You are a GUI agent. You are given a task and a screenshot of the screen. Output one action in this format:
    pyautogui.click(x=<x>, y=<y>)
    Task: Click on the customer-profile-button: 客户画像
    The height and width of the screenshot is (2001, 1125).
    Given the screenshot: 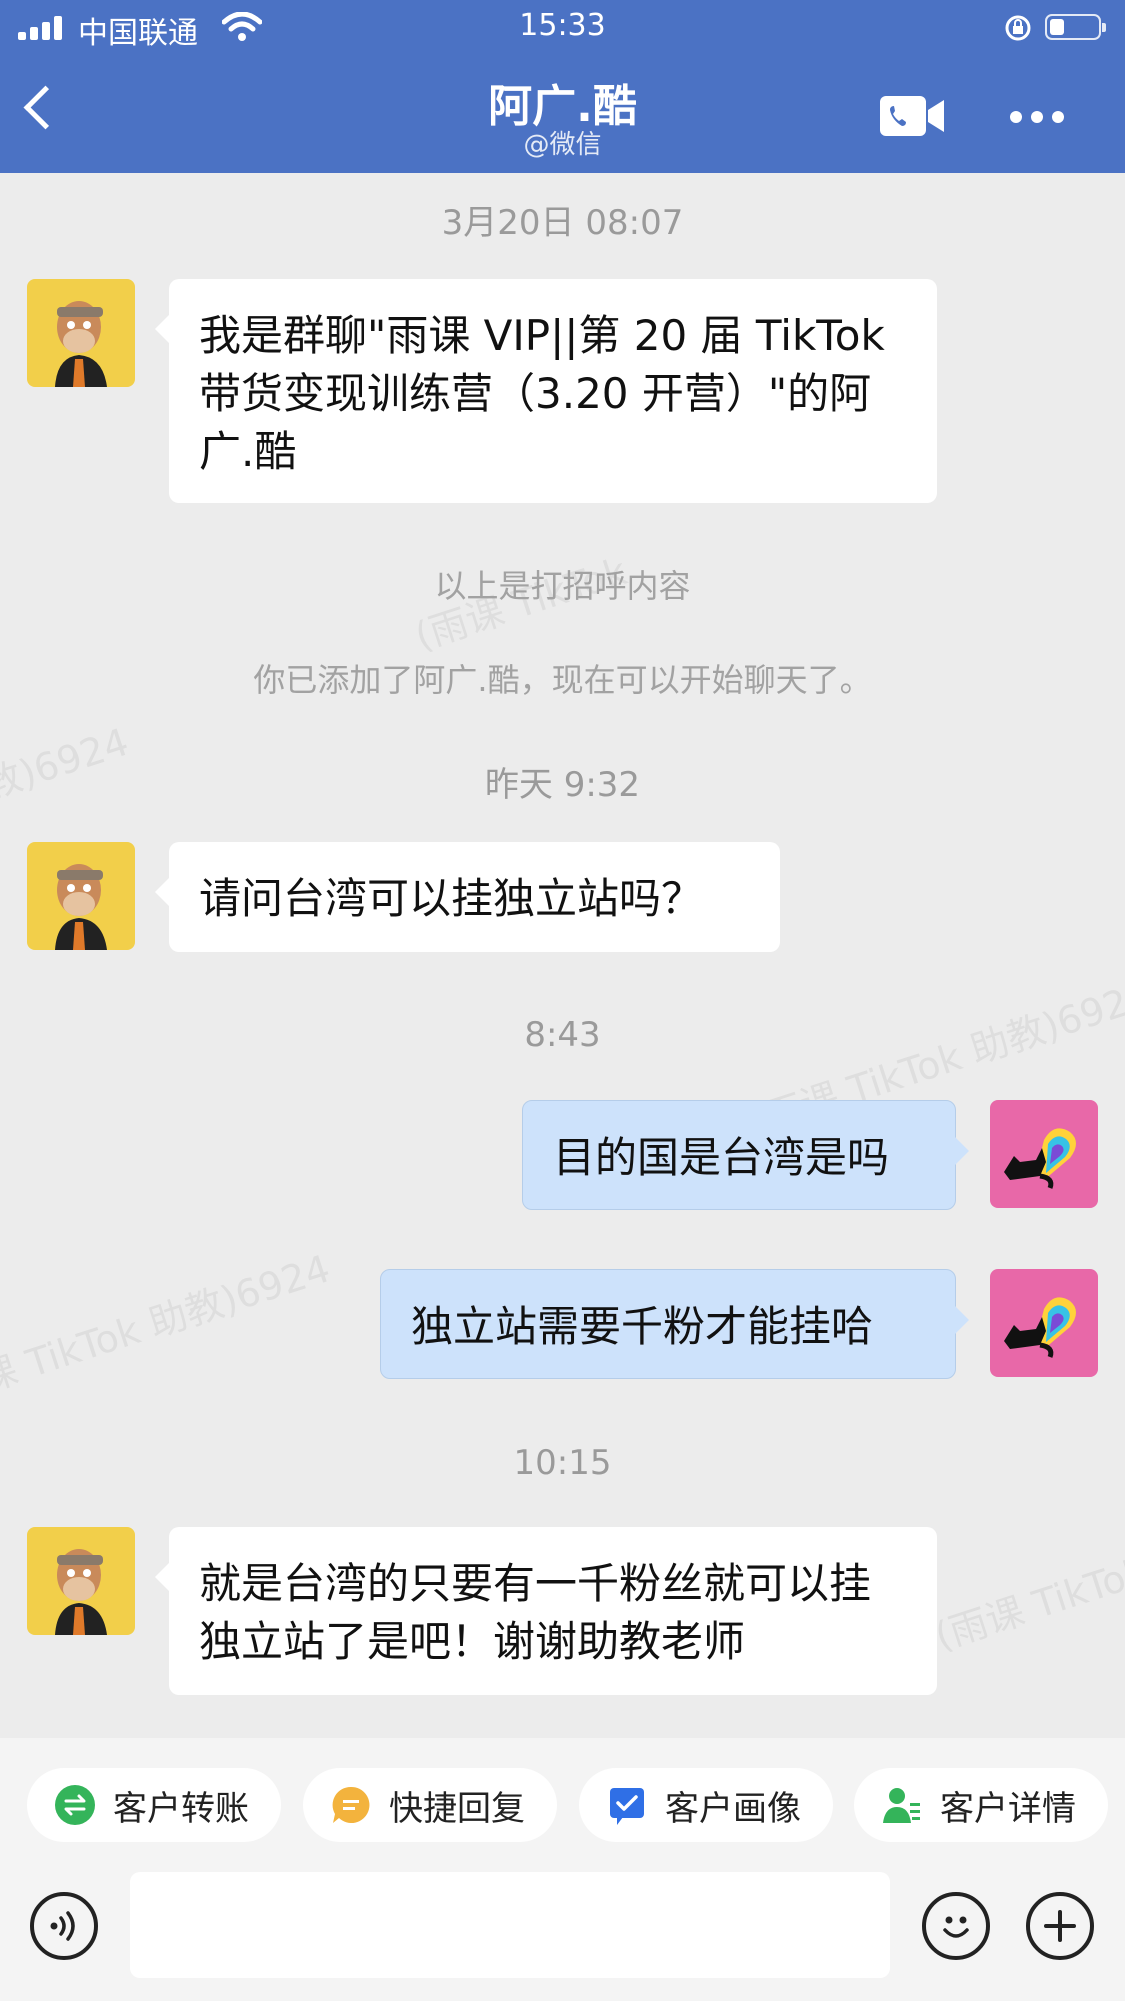 What is the action you would take?
    pyautogui.click(x=706, y=1805)
    